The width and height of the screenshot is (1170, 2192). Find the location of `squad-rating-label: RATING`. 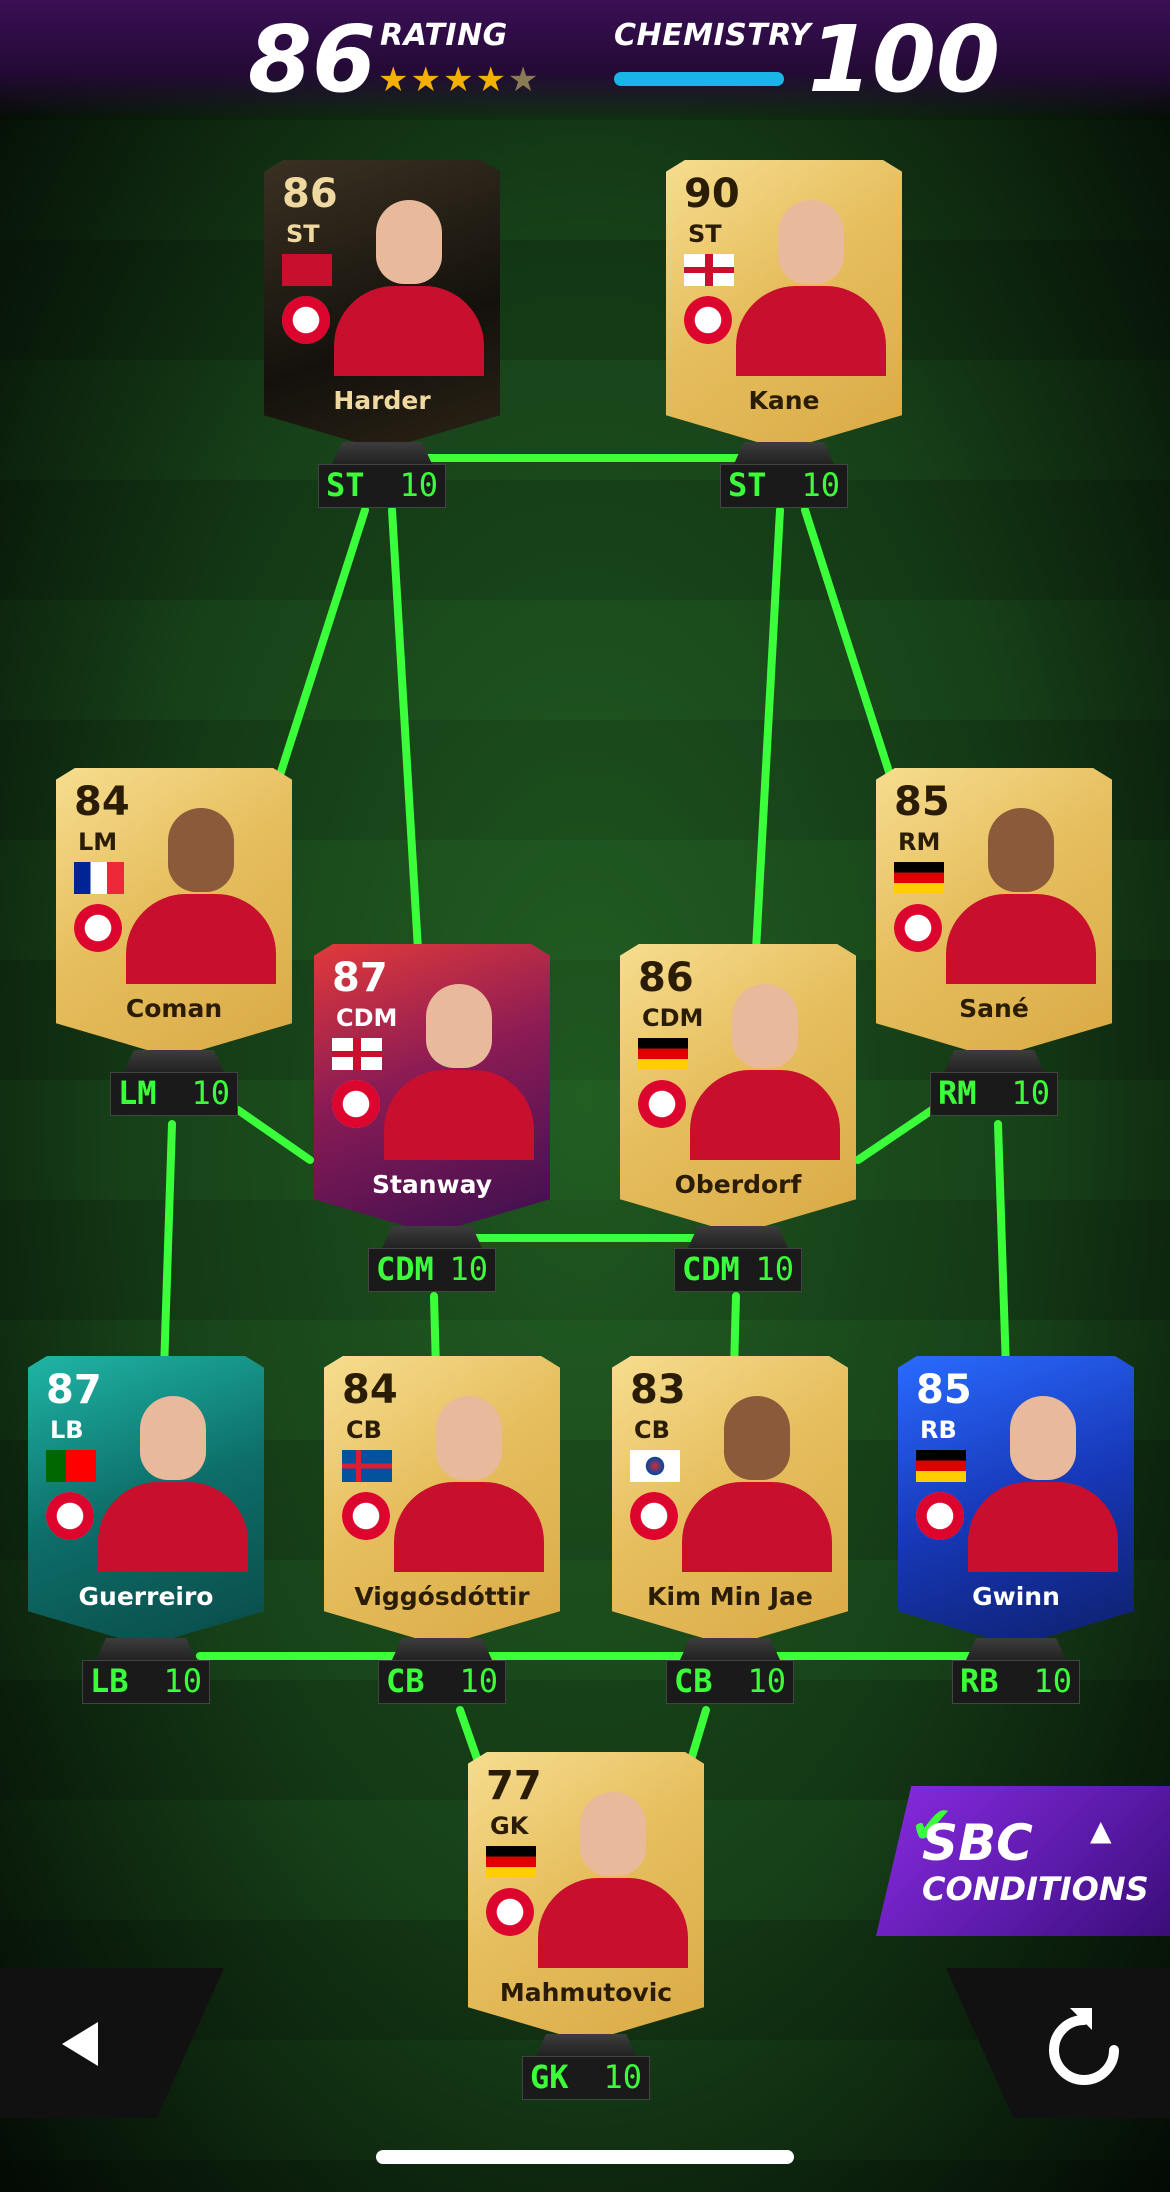

squad-rating-label: RATING is located at coordinates (444, 35).